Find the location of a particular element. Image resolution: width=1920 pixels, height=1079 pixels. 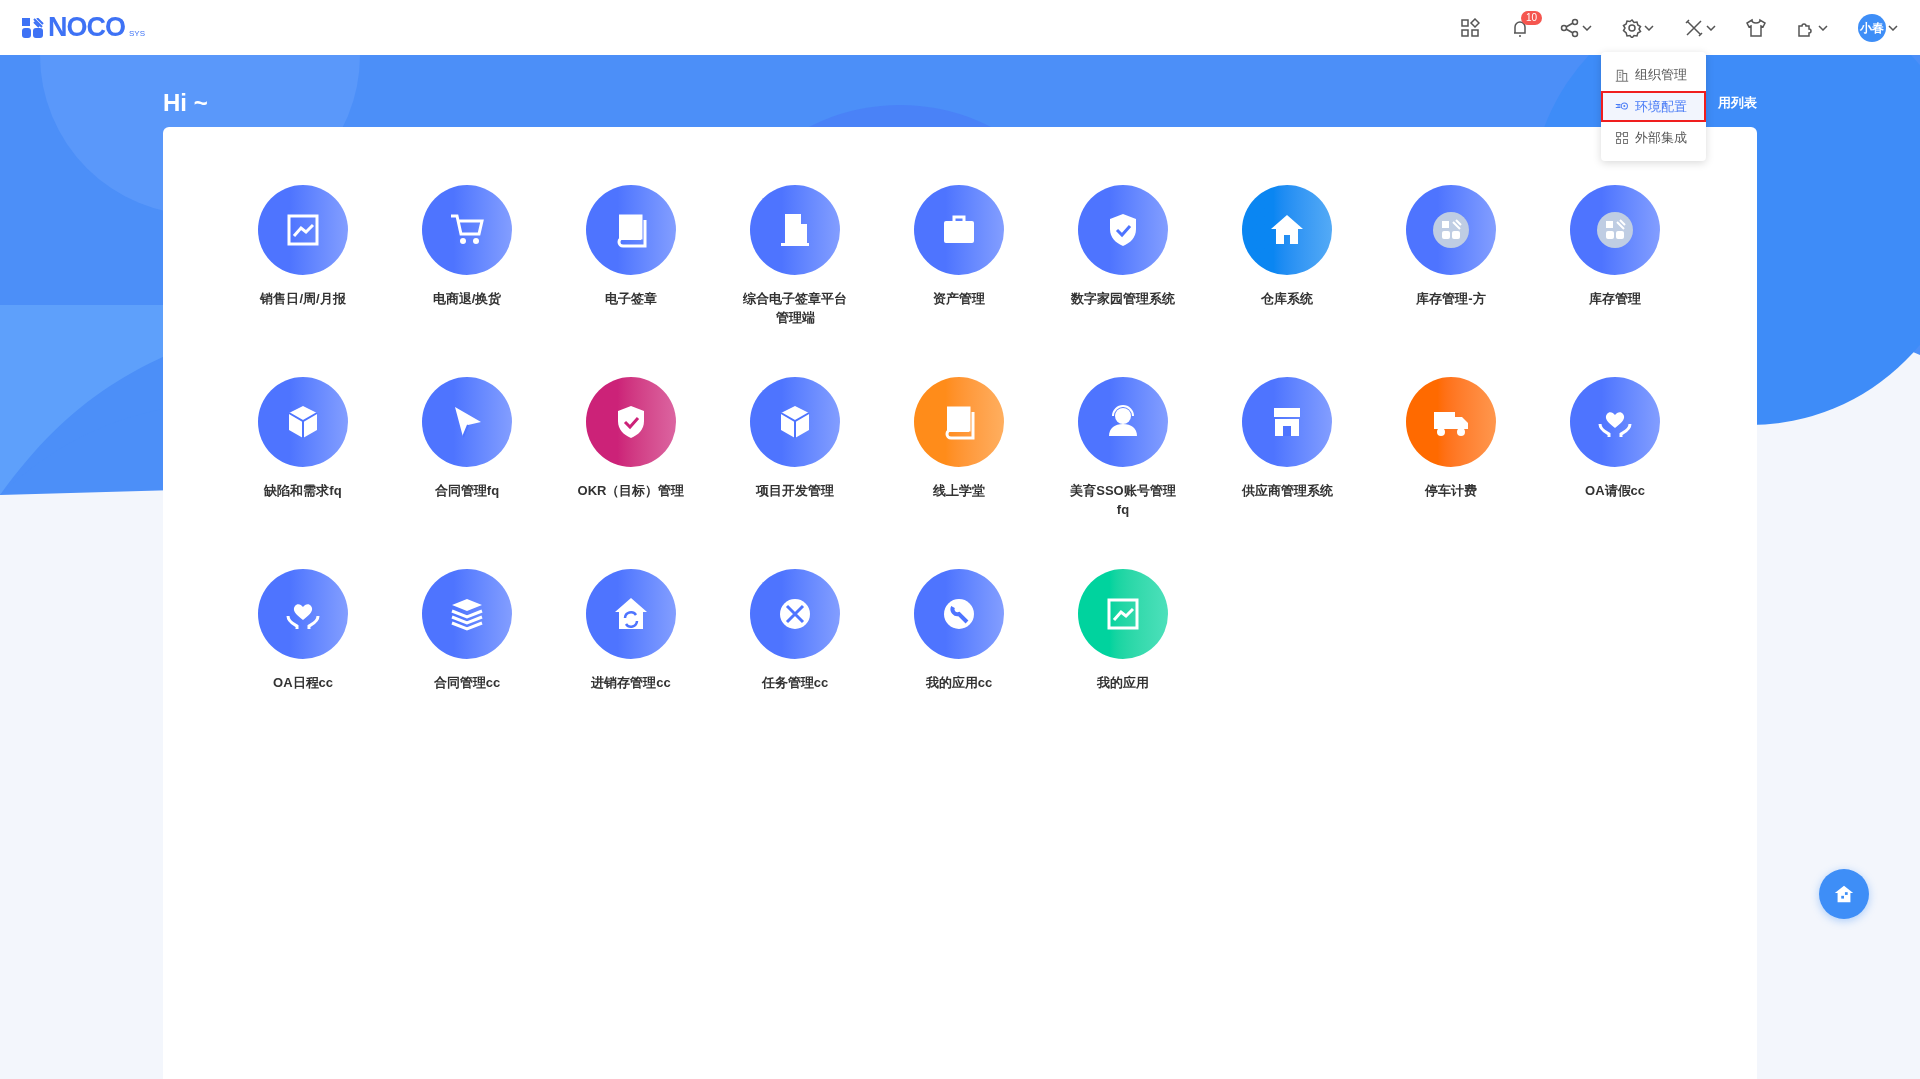

app-name: 合同管理fq is located at coordinates (467, 490).